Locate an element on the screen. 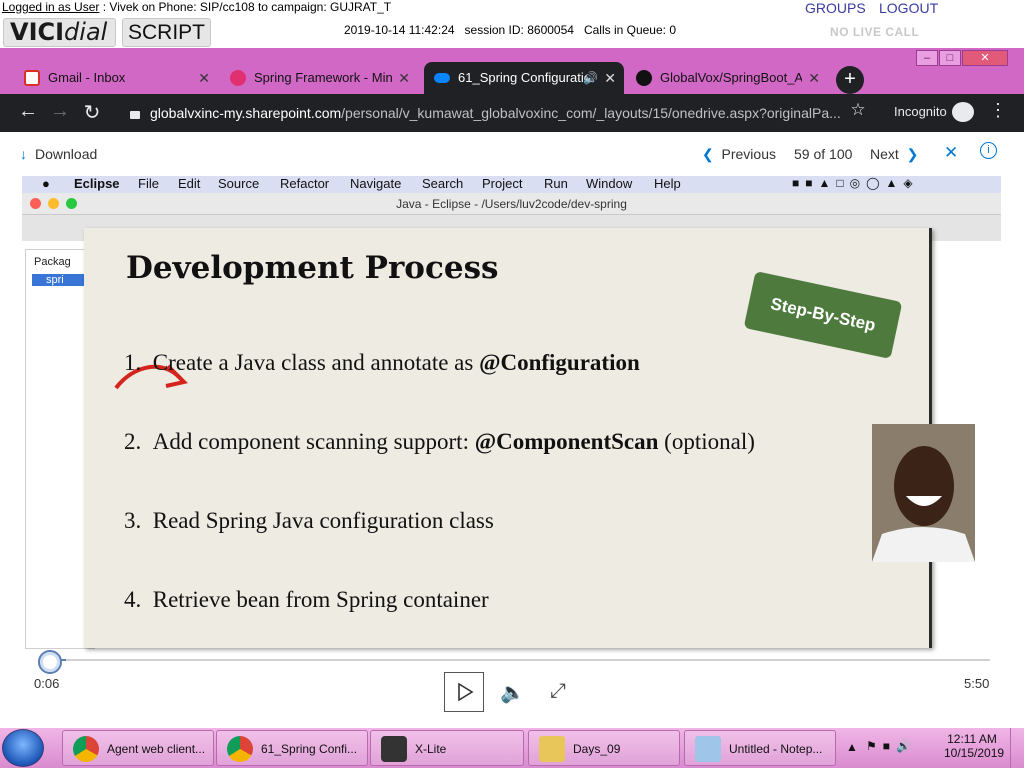  play-icon is located at coordinates (466, 692).